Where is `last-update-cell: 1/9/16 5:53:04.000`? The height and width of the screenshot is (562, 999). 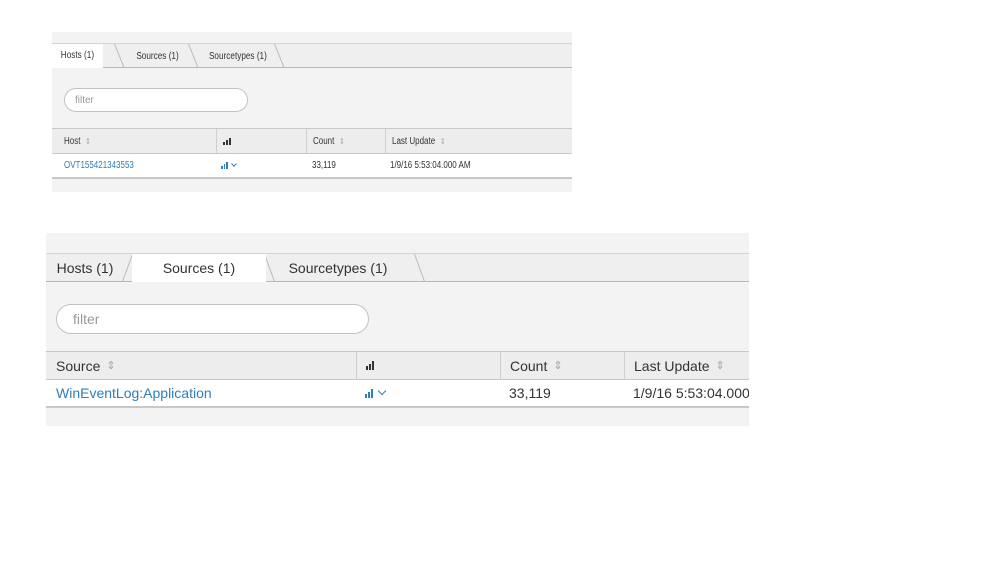
last-update-cell: 1/9/16 5:53:04.000 is located at coordinates (691, 393).